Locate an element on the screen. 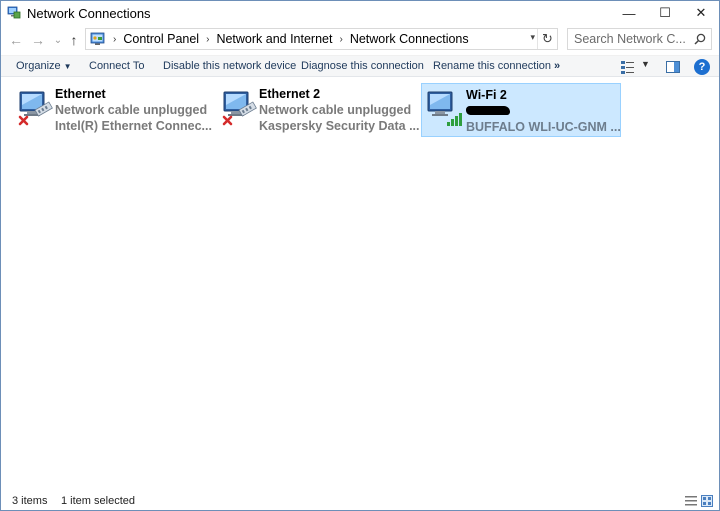  more-commands-button: » is located at coordinates (557, 66).